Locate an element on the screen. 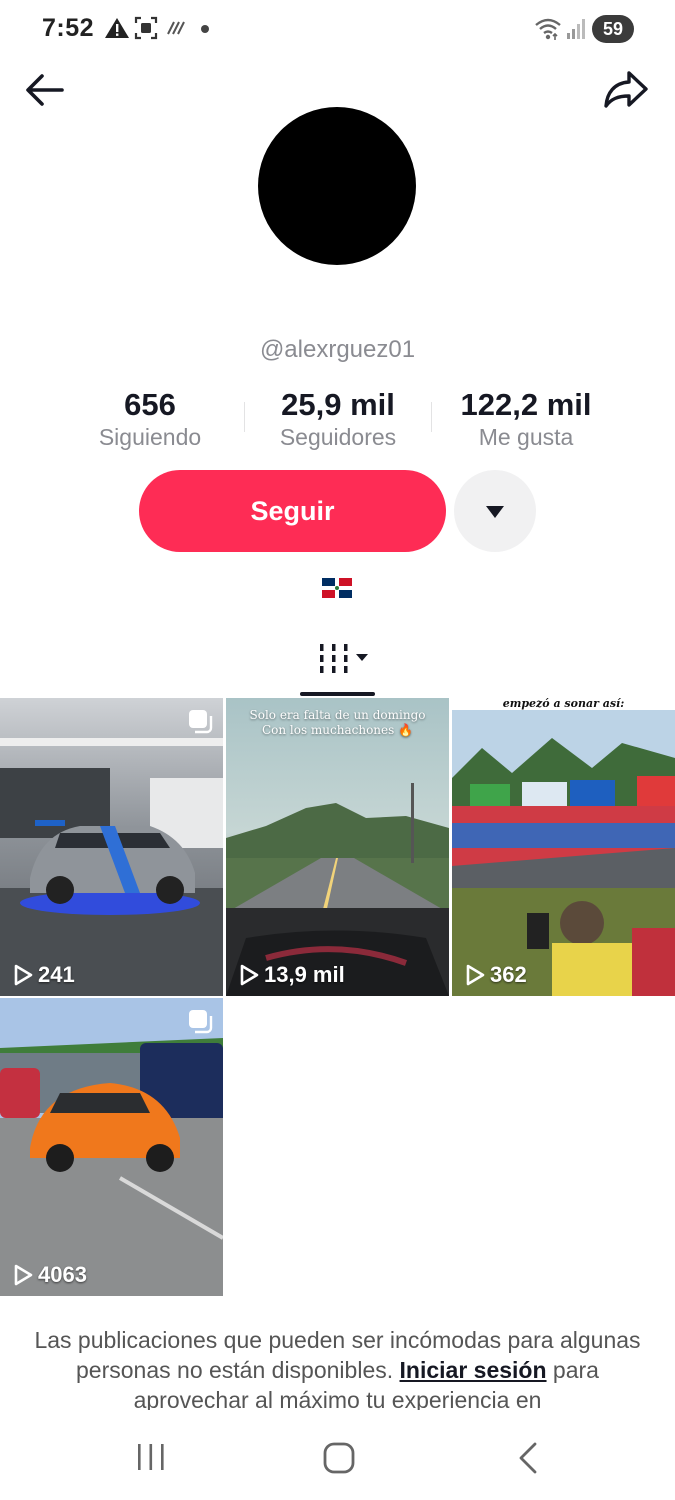  status-time: 7:52 is located at coordinates (68, 28).